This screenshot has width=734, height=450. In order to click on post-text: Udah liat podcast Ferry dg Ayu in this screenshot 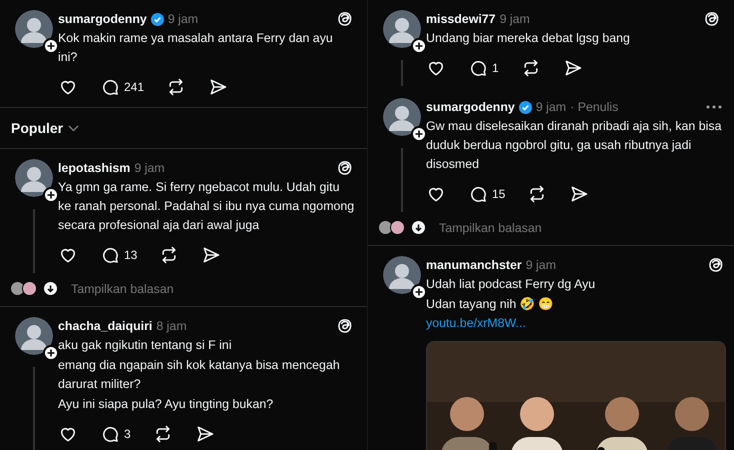, I will do `click(511, 284)`.